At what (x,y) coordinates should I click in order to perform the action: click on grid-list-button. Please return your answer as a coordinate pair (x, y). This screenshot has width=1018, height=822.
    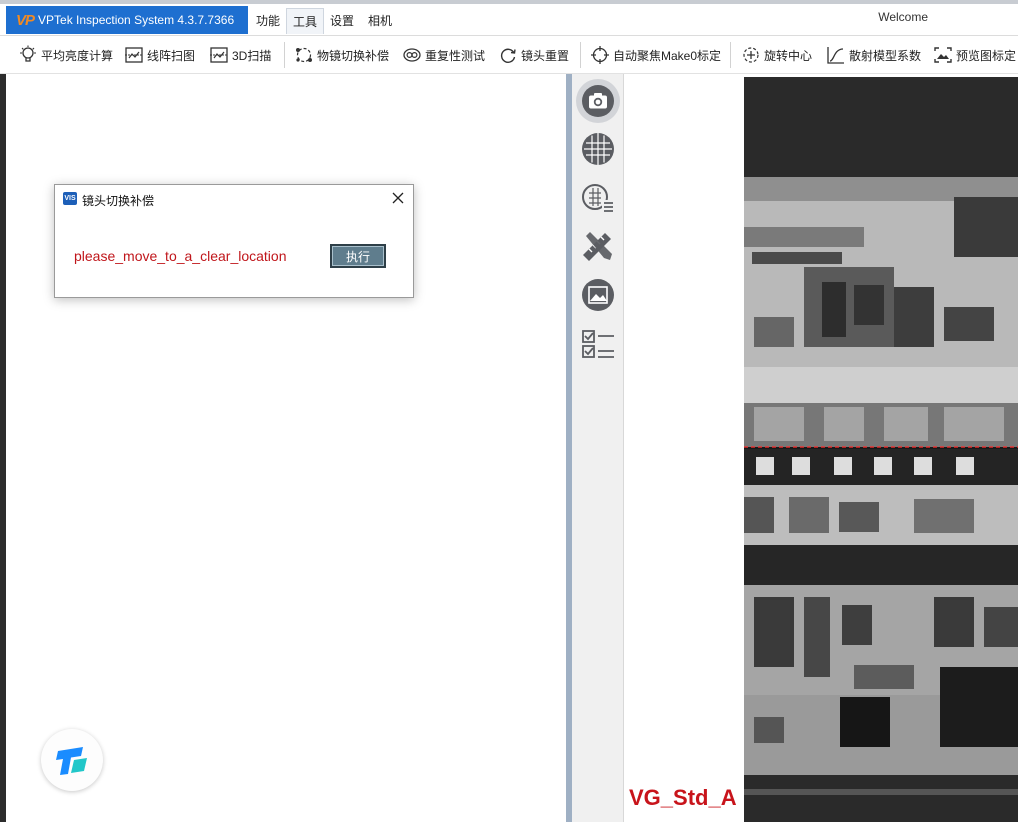
    Looking at the image, I should click on (598, 198).